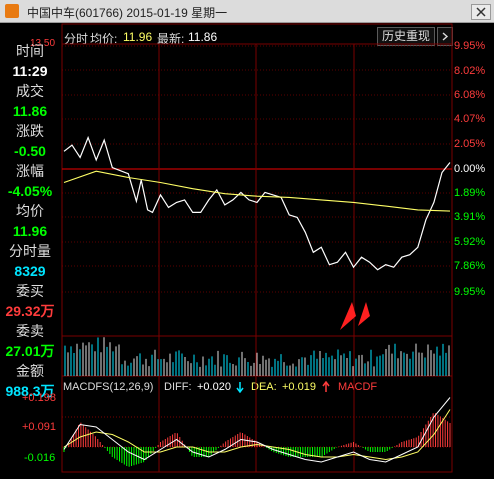 The height and width of the screenshot is (479, 494). I want to click on window-title: 中国中车(601766) 2015-01-19 星期一, so click(127, 13).